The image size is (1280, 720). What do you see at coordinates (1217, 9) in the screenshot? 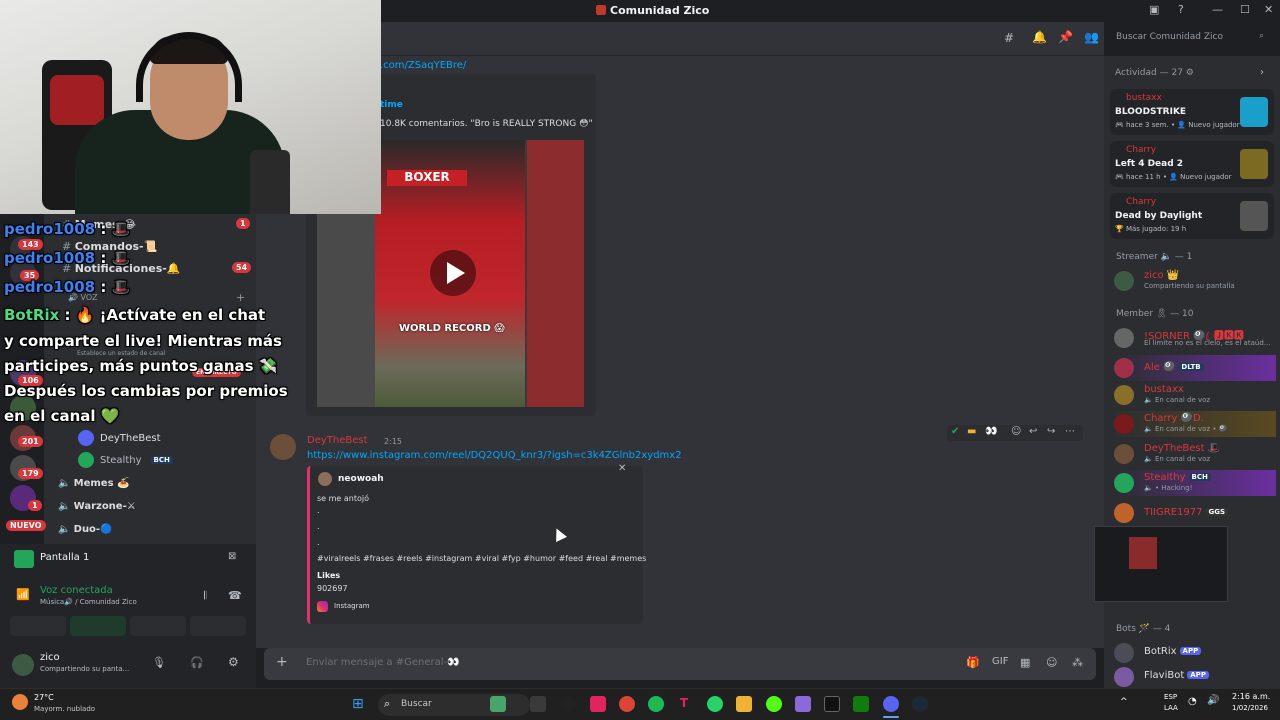
I see `minimize-button: —` at bounding box center [1217, 9].